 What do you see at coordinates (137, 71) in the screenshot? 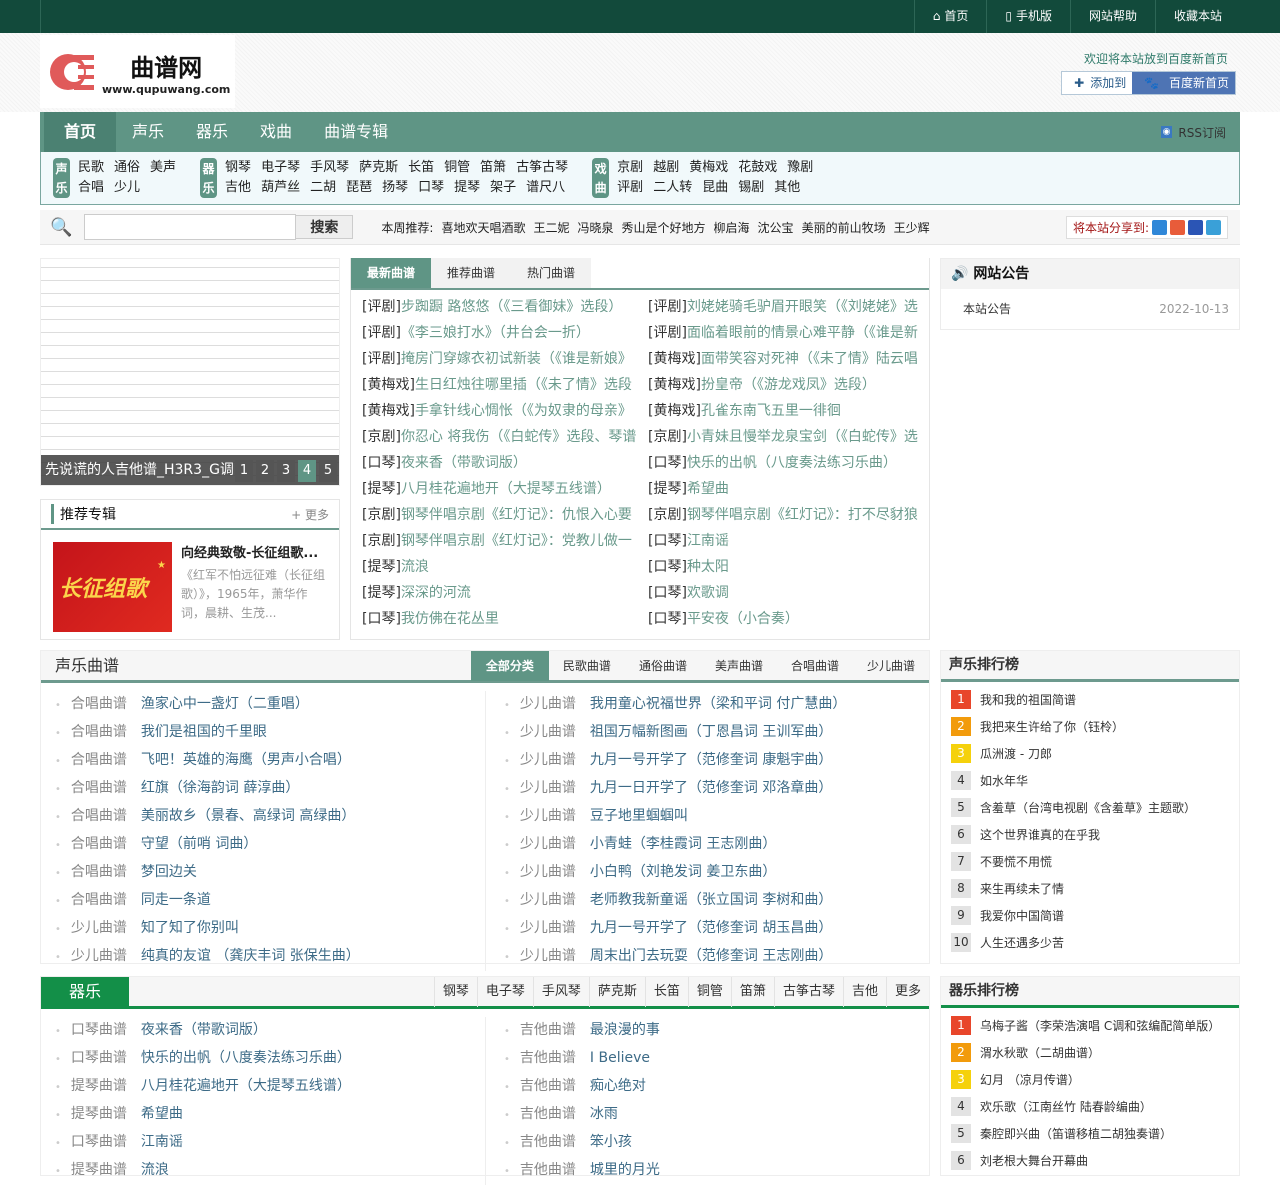
I see `logo: 曲谱网 www.qupuwang.com` at bounding box center [137, 71].